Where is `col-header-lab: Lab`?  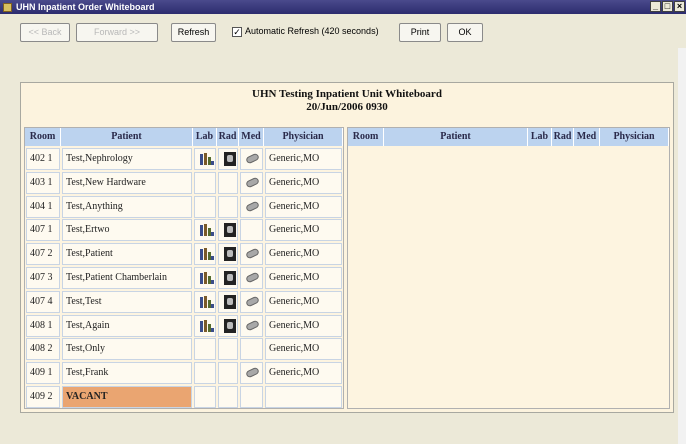 col-header-lab: Lab is located at coordinates (205, 137).